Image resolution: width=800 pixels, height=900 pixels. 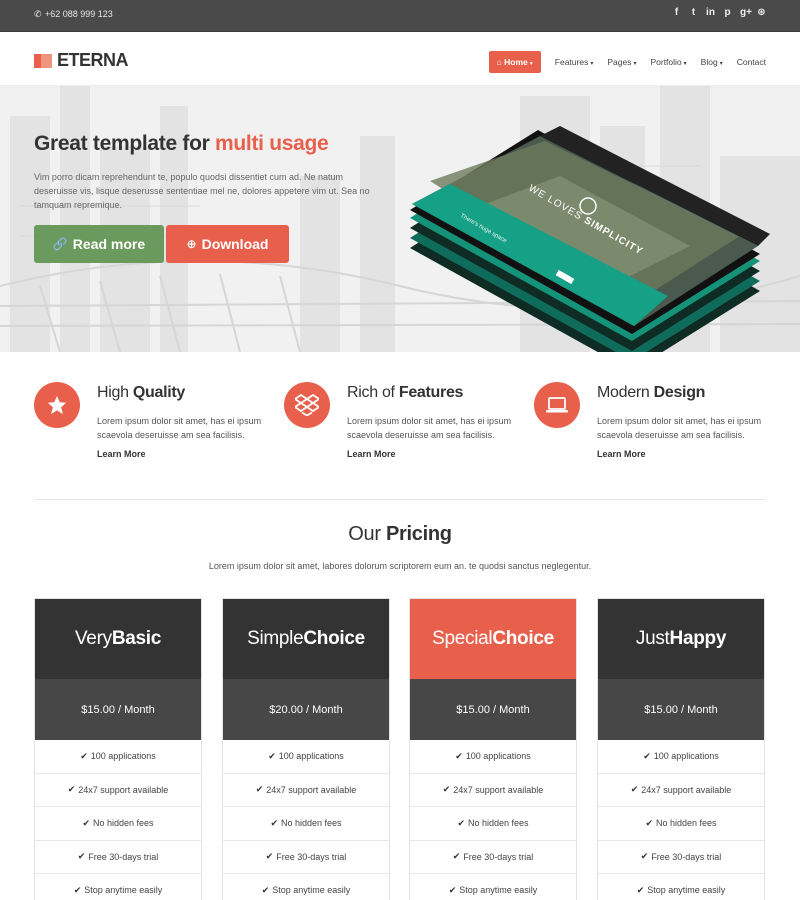 I want to click on nav-label: Home, so click(x=516, y=62).